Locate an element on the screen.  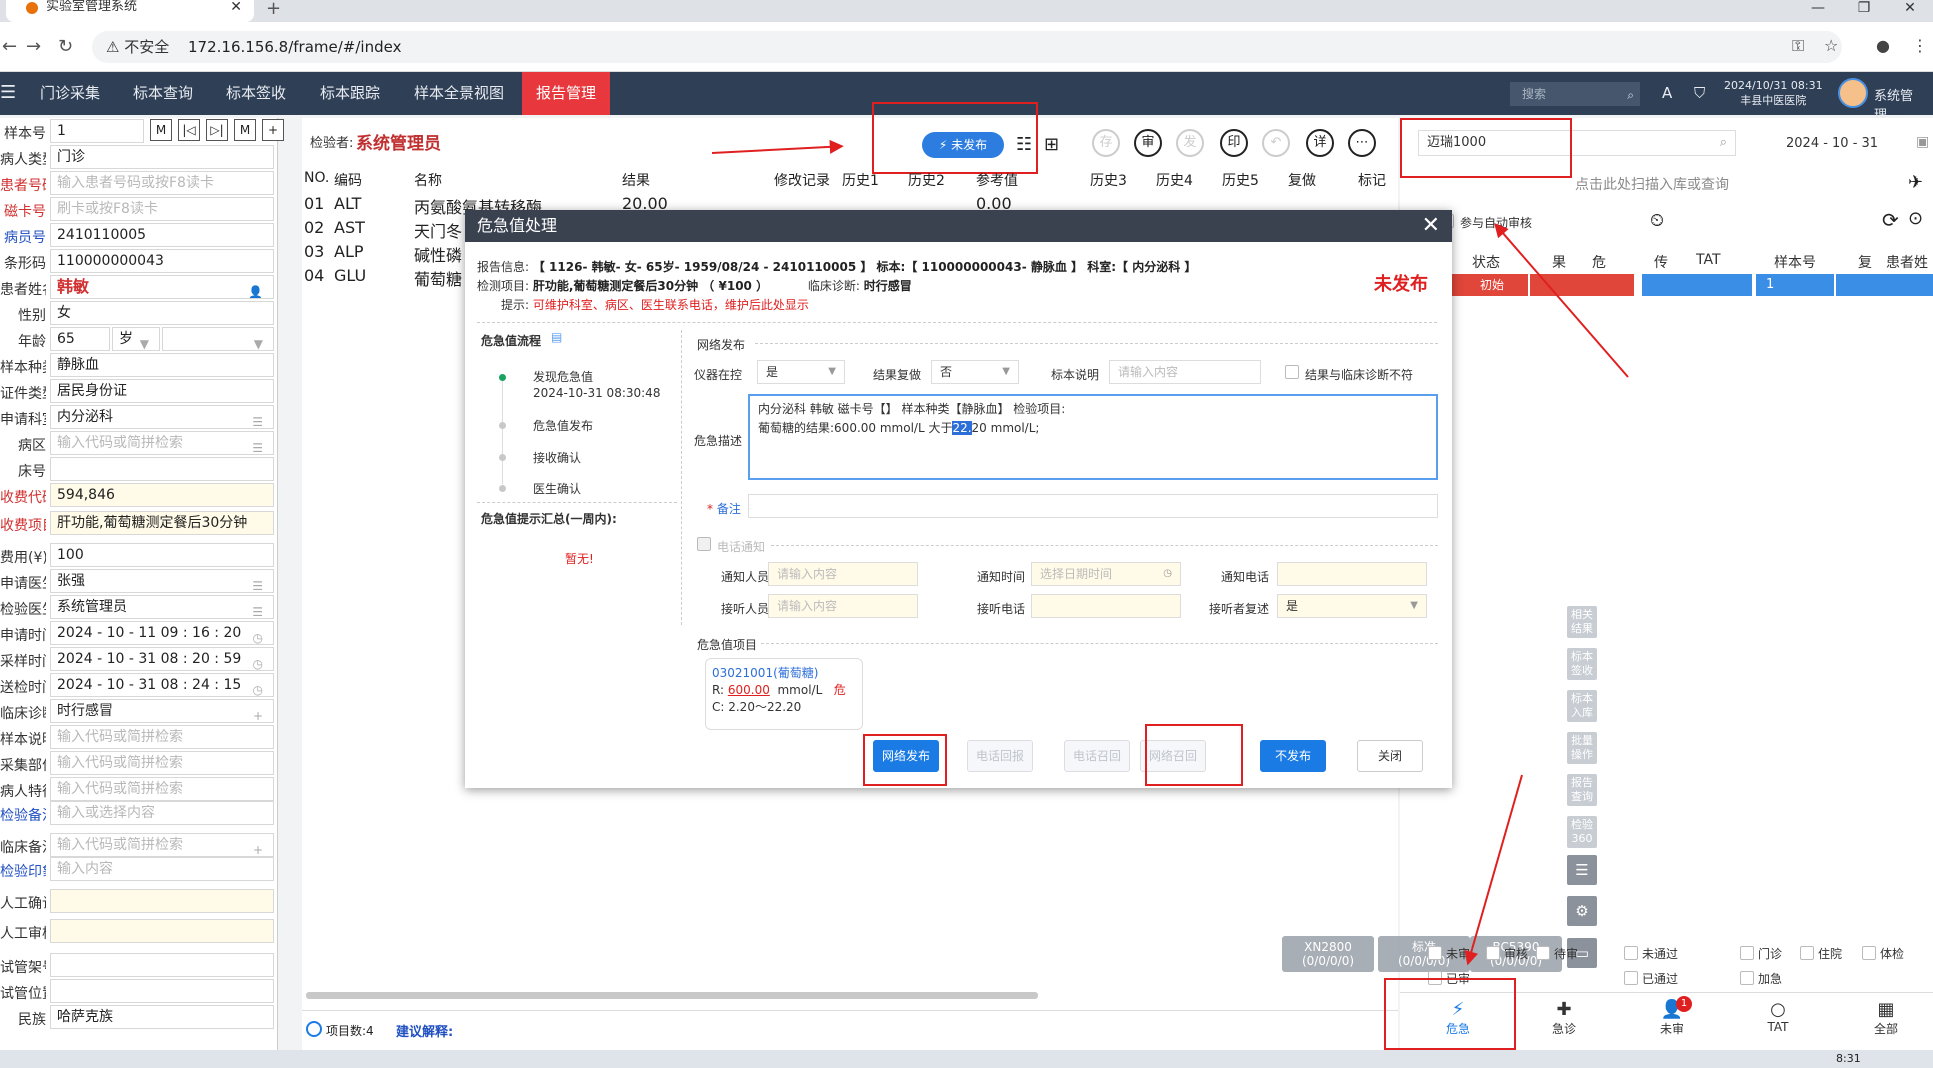
star-icon: ☆ is located at coordinates (1831, 45).